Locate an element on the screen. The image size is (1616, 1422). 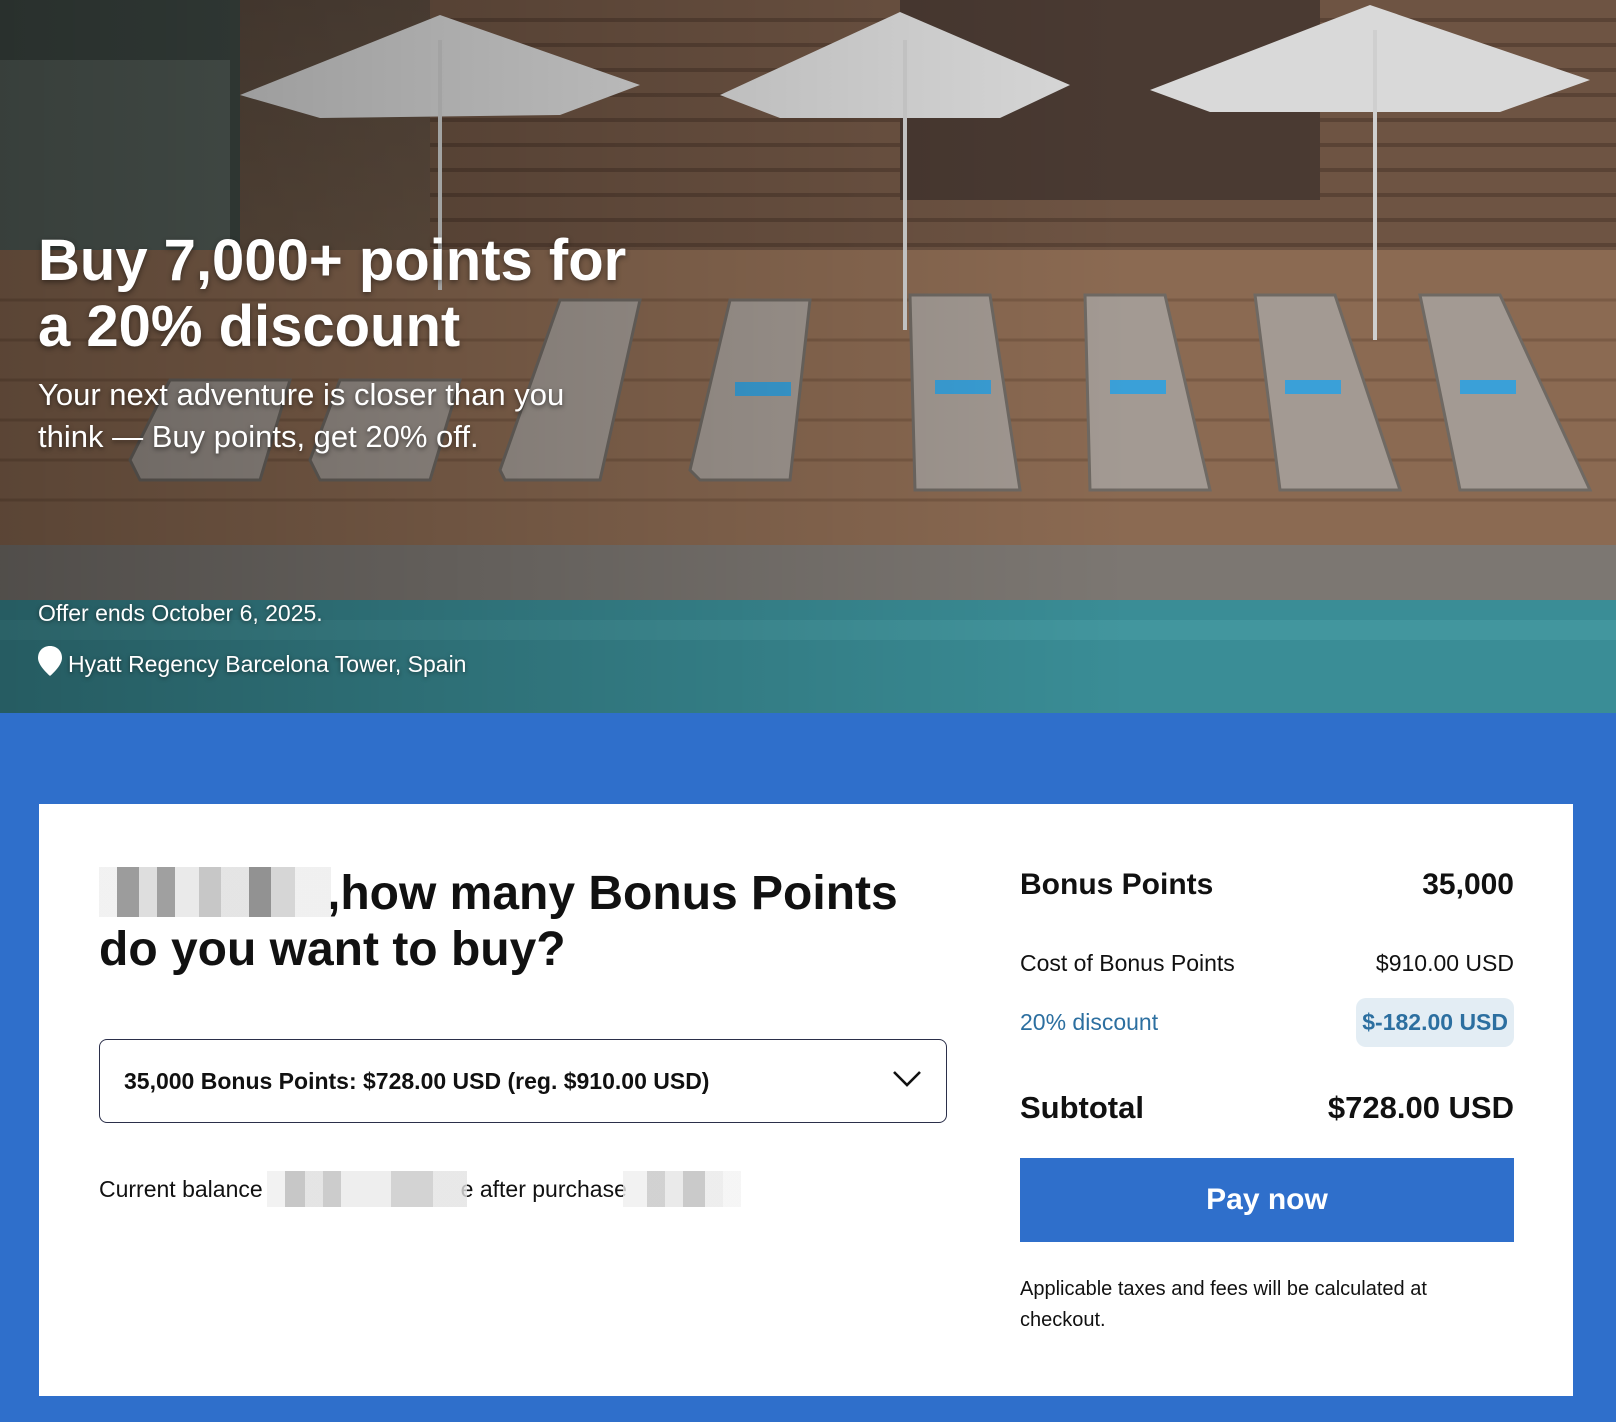
redacted-balance-after is located at coordinates (681, 1189).